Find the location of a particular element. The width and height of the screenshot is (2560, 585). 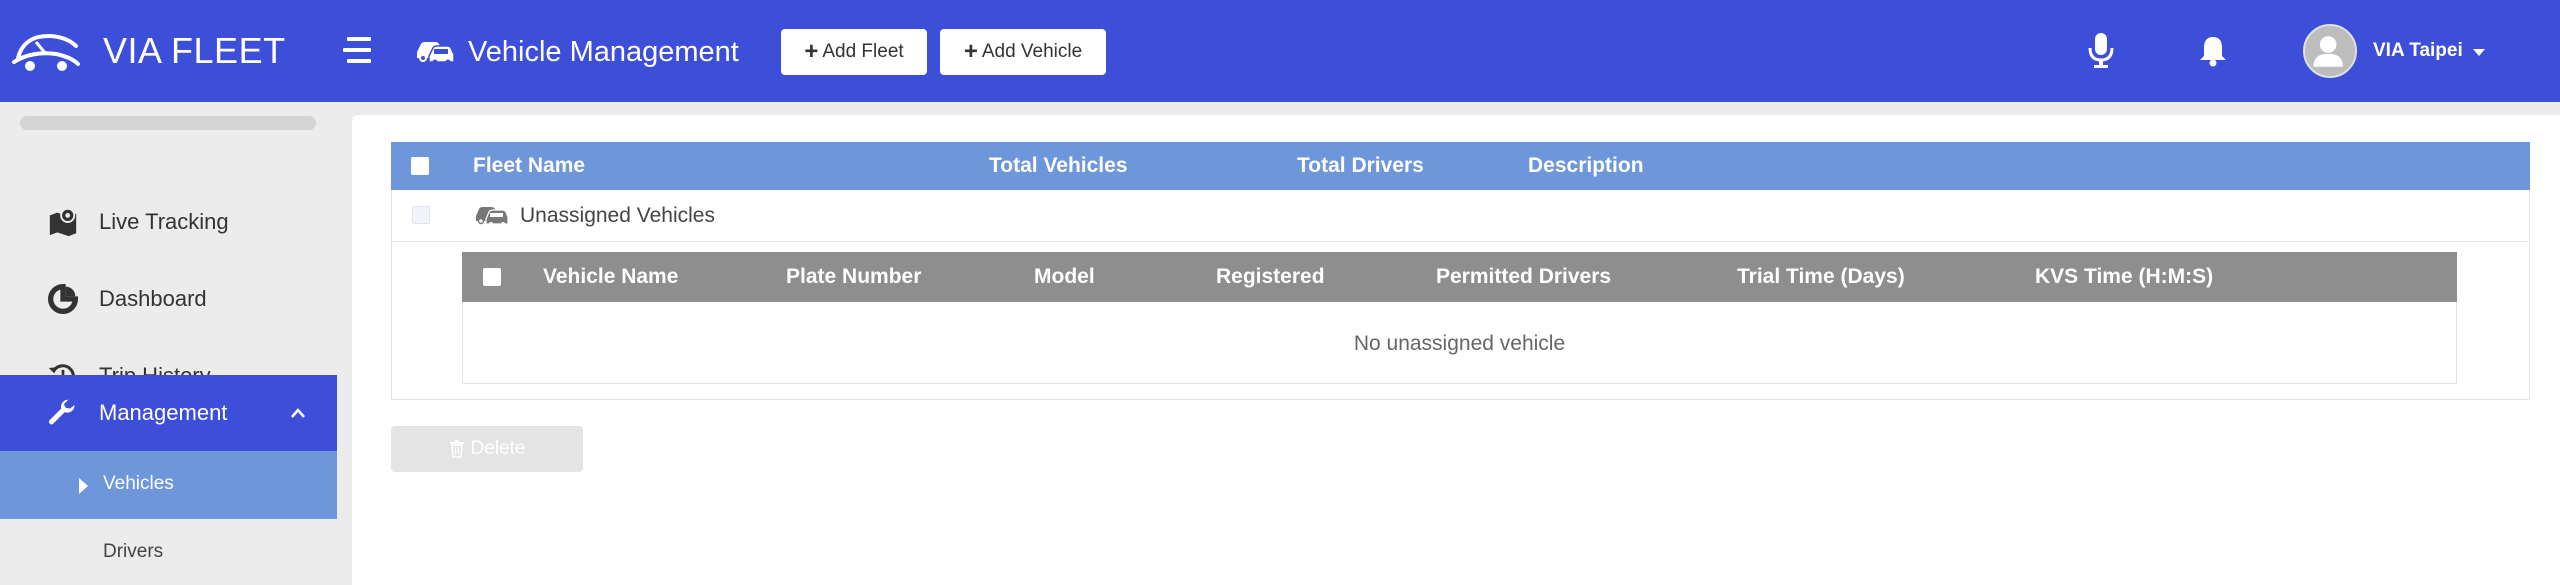

caret-right-icon is located at coordinates (83, 486).